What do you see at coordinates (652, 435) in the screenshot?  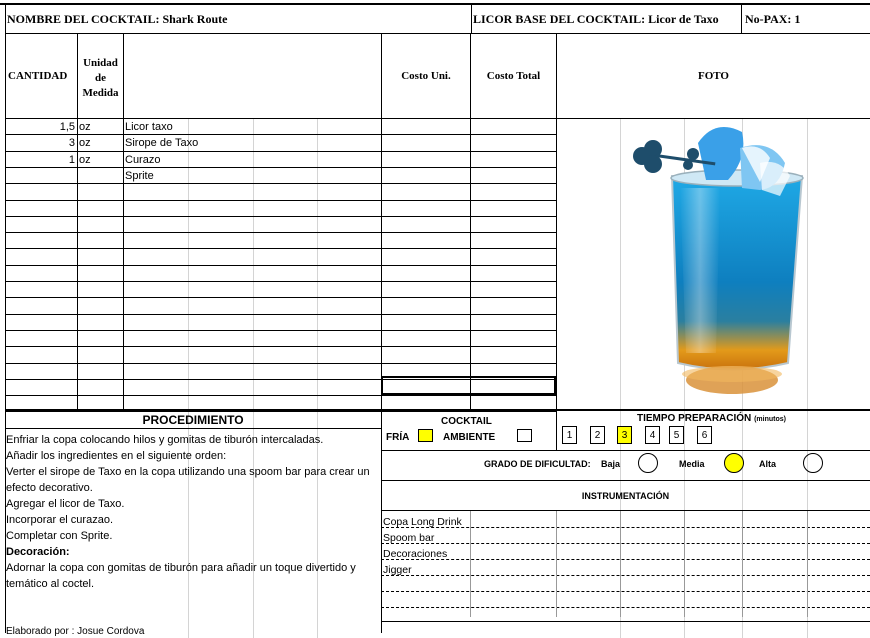 I see `prep-time-option: 4` at bounding box center [652, 435].